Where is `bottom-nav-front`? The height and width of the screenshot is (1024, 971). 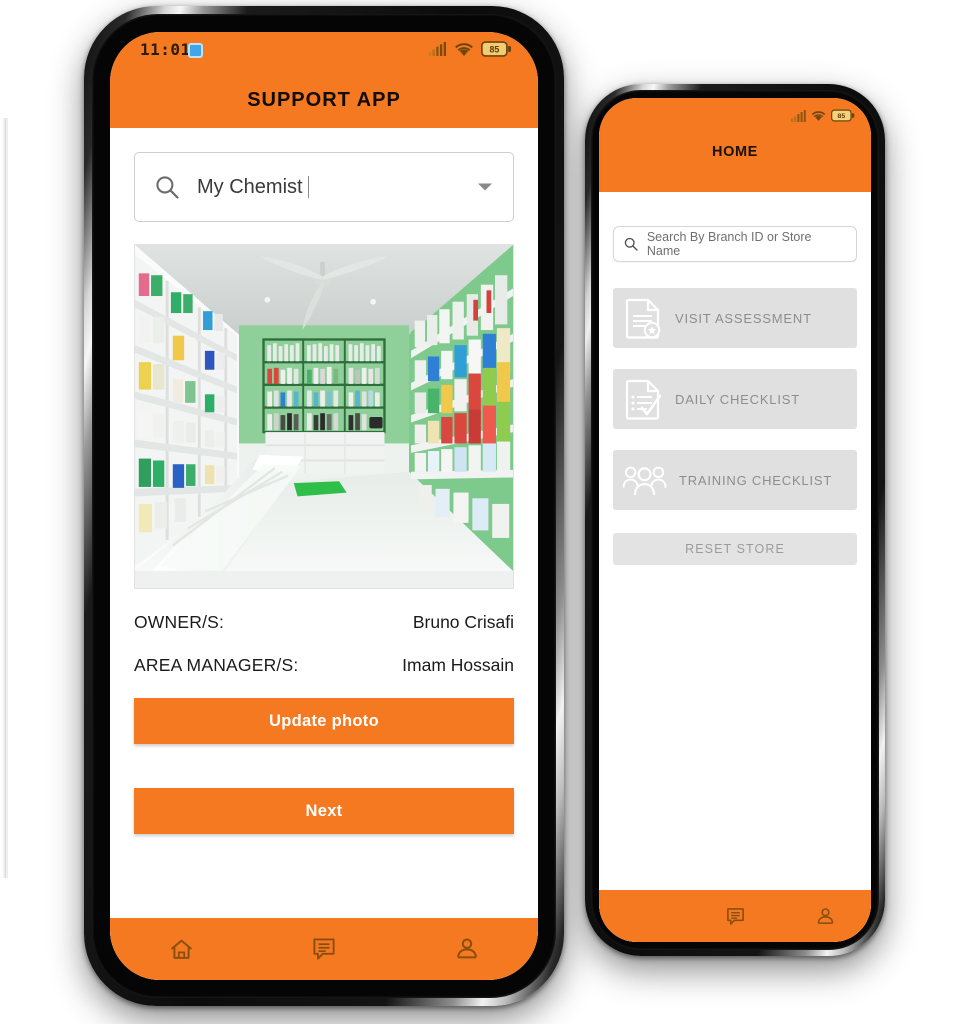 bottom-nav-front is located at coordinates (324, 949).